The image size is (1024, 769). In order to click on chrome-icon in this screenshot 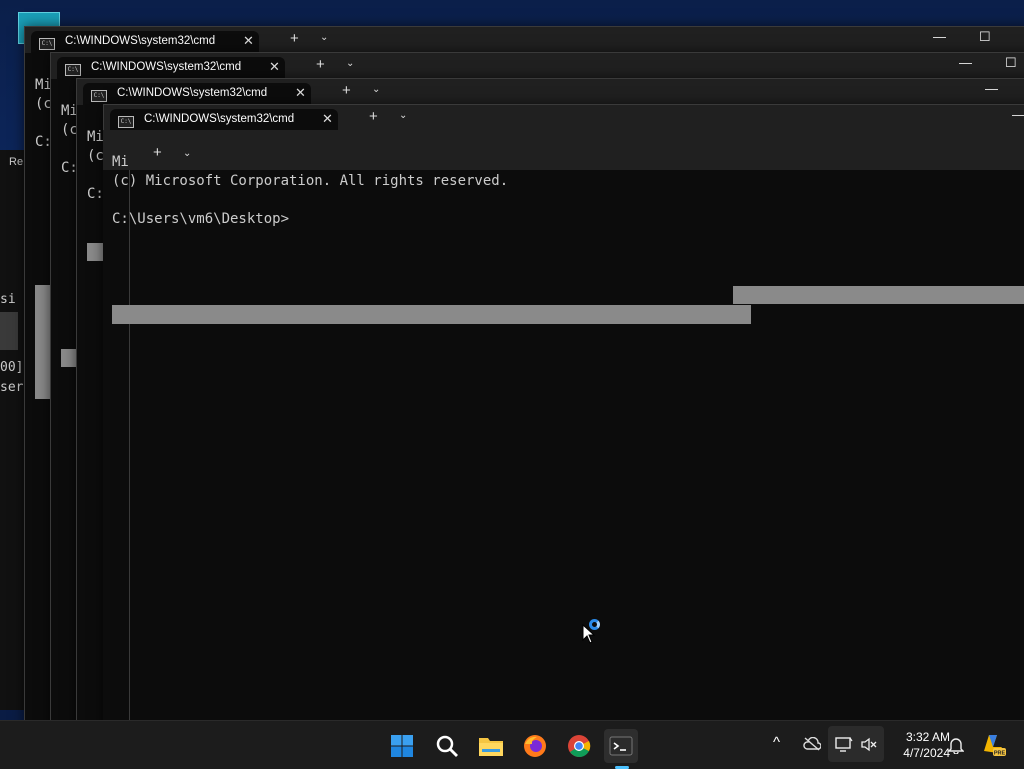, I will do `click(579, 746)`.